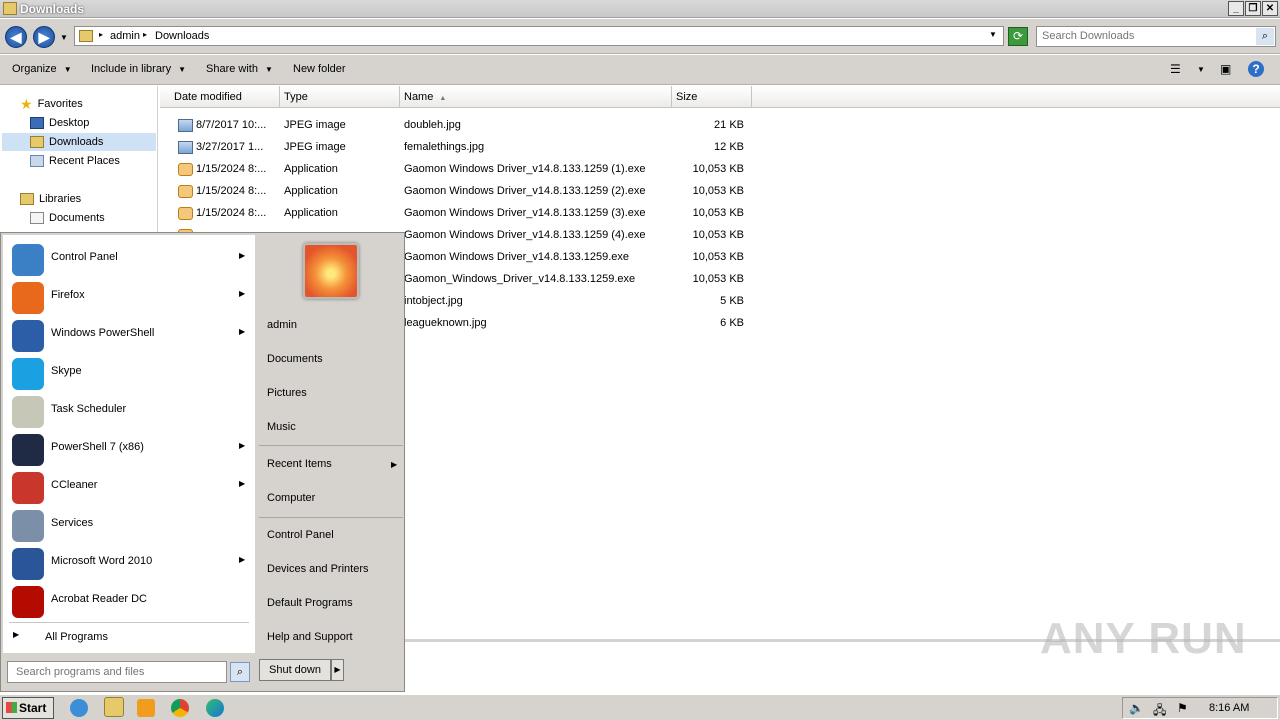 The image size is (1280, 720). What do you see at coordinates (319, 69) in the screenshot?
I see `new-folder-button: New folder` at bounding box center [319, 69].